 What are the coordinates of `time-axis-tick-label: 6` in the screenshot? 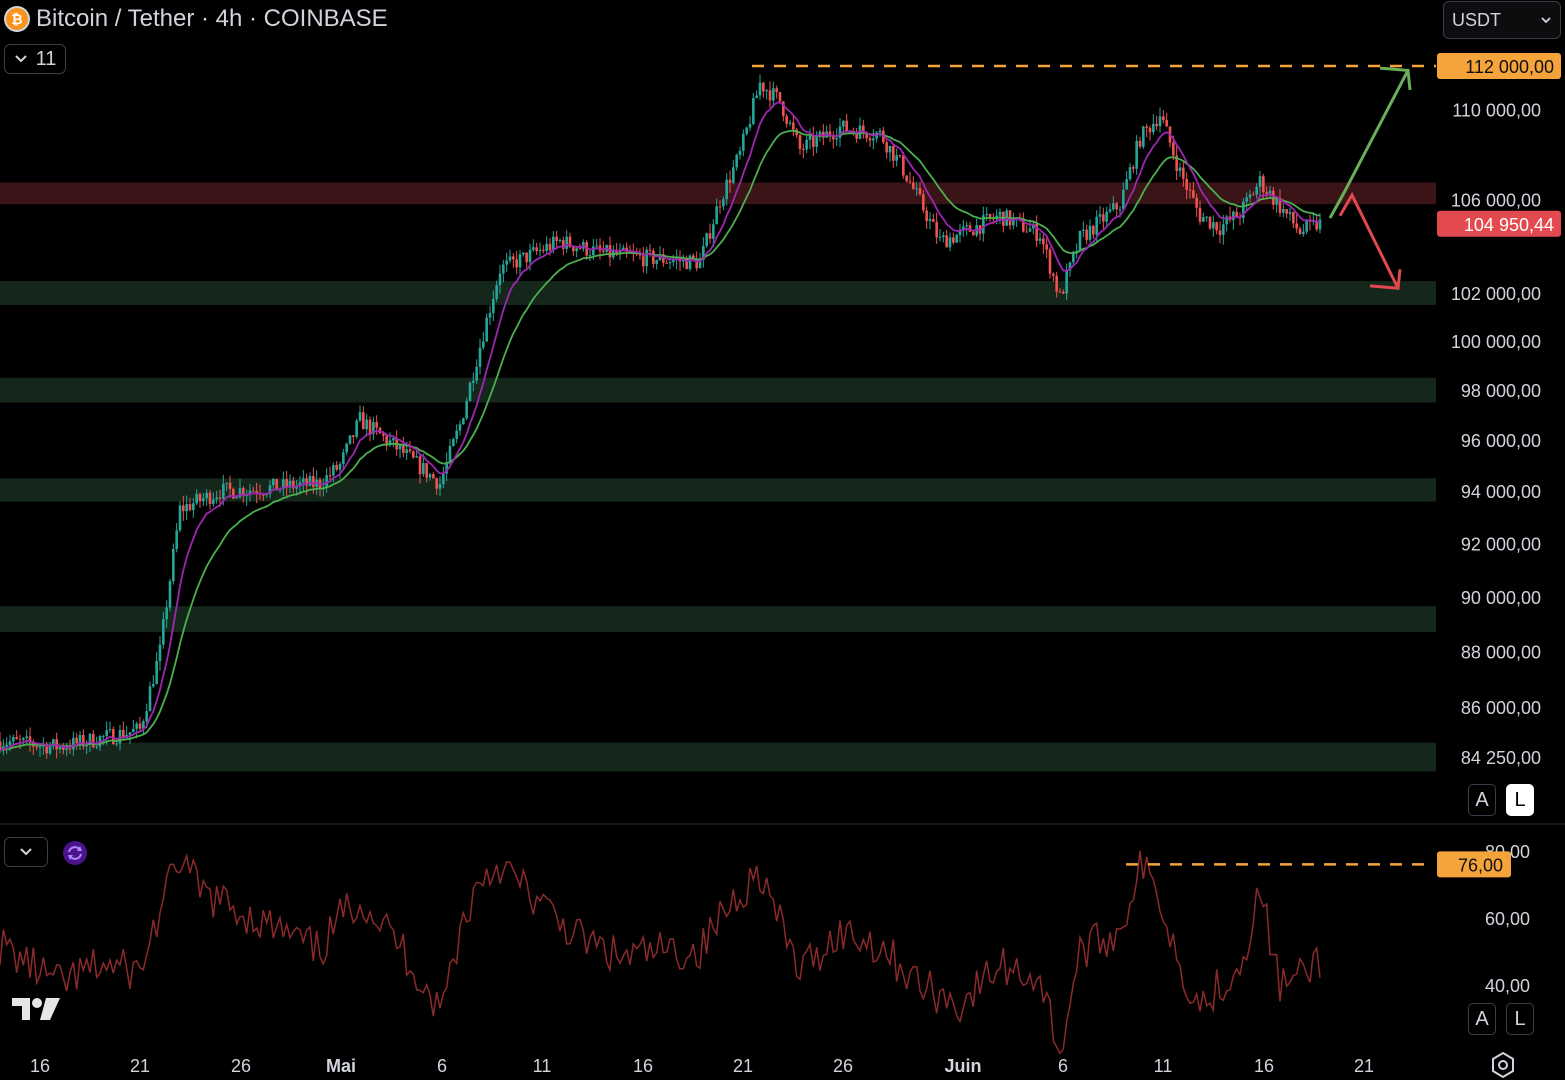 It's located at (1063, 1066).